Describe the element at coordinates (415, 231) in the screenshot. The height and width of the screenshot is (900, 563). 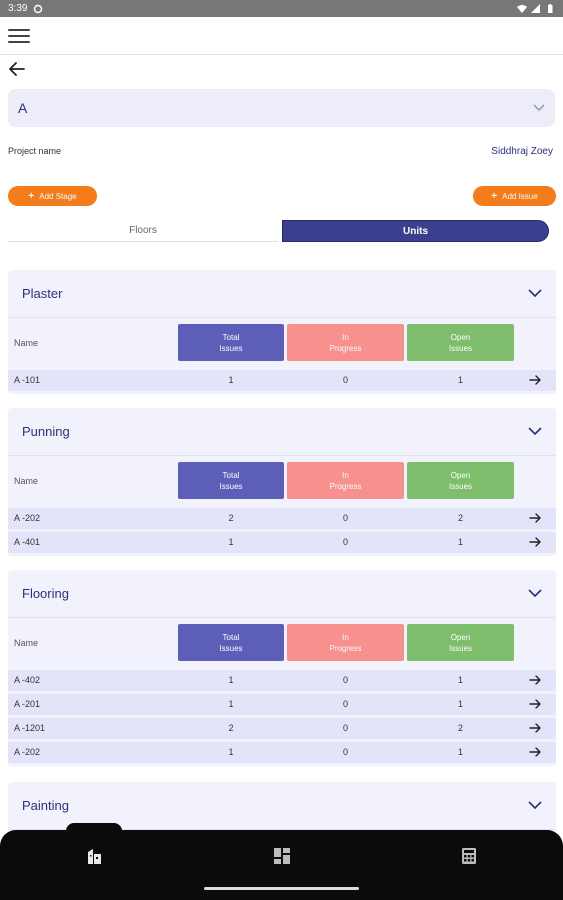
I see `tab-units: Units` at that location.